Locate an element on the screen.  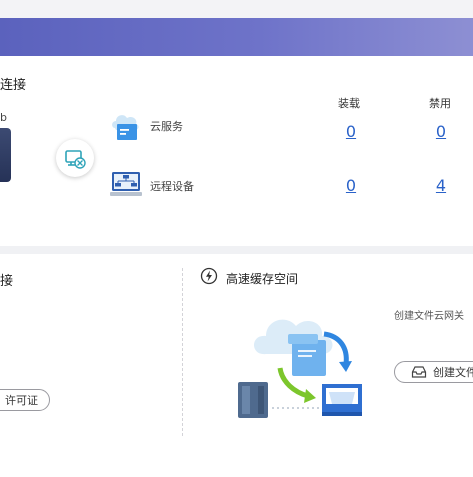
cloud-service-icon is located at coordinates (125, 126).